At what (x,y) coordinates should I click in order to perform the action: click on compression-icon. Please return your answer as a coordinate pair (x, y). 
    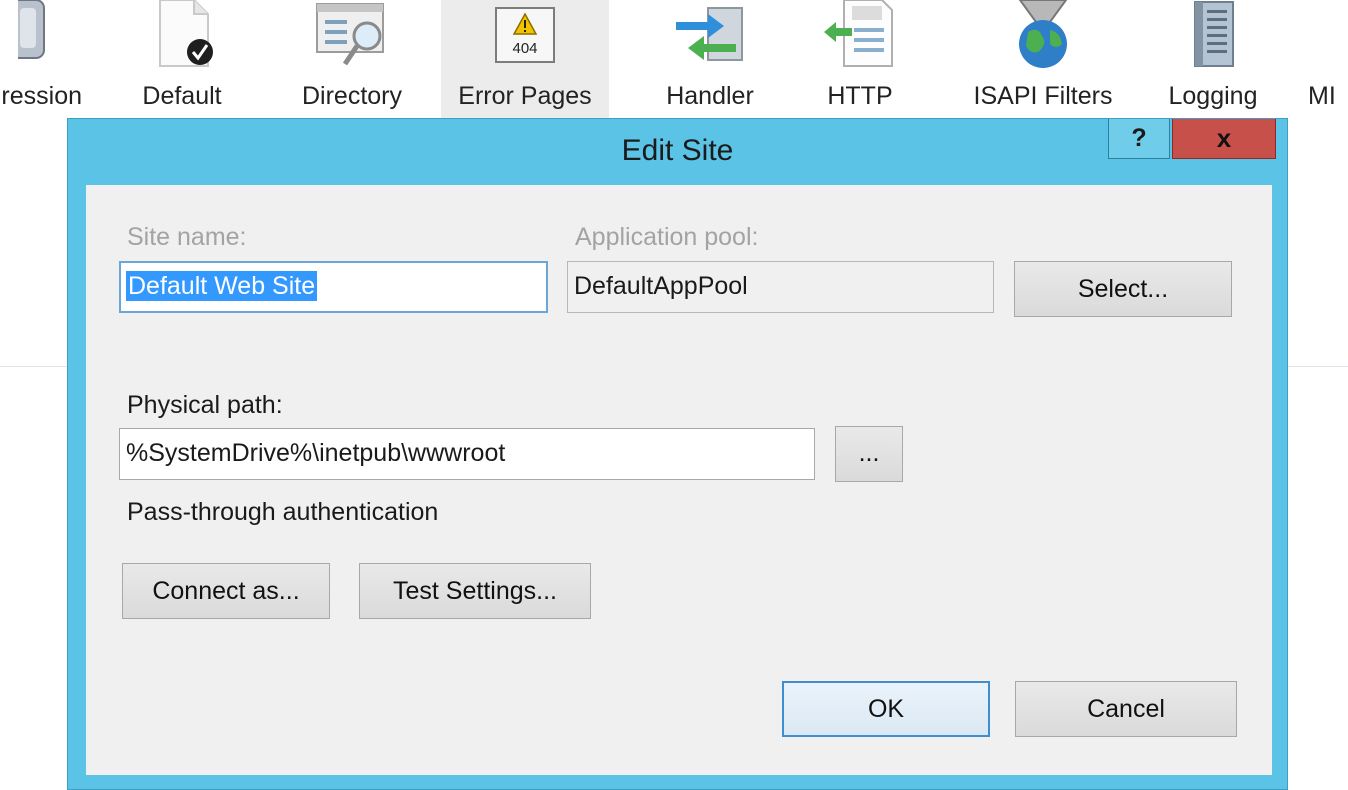
    Looking at the image, I should click on (27, 34).